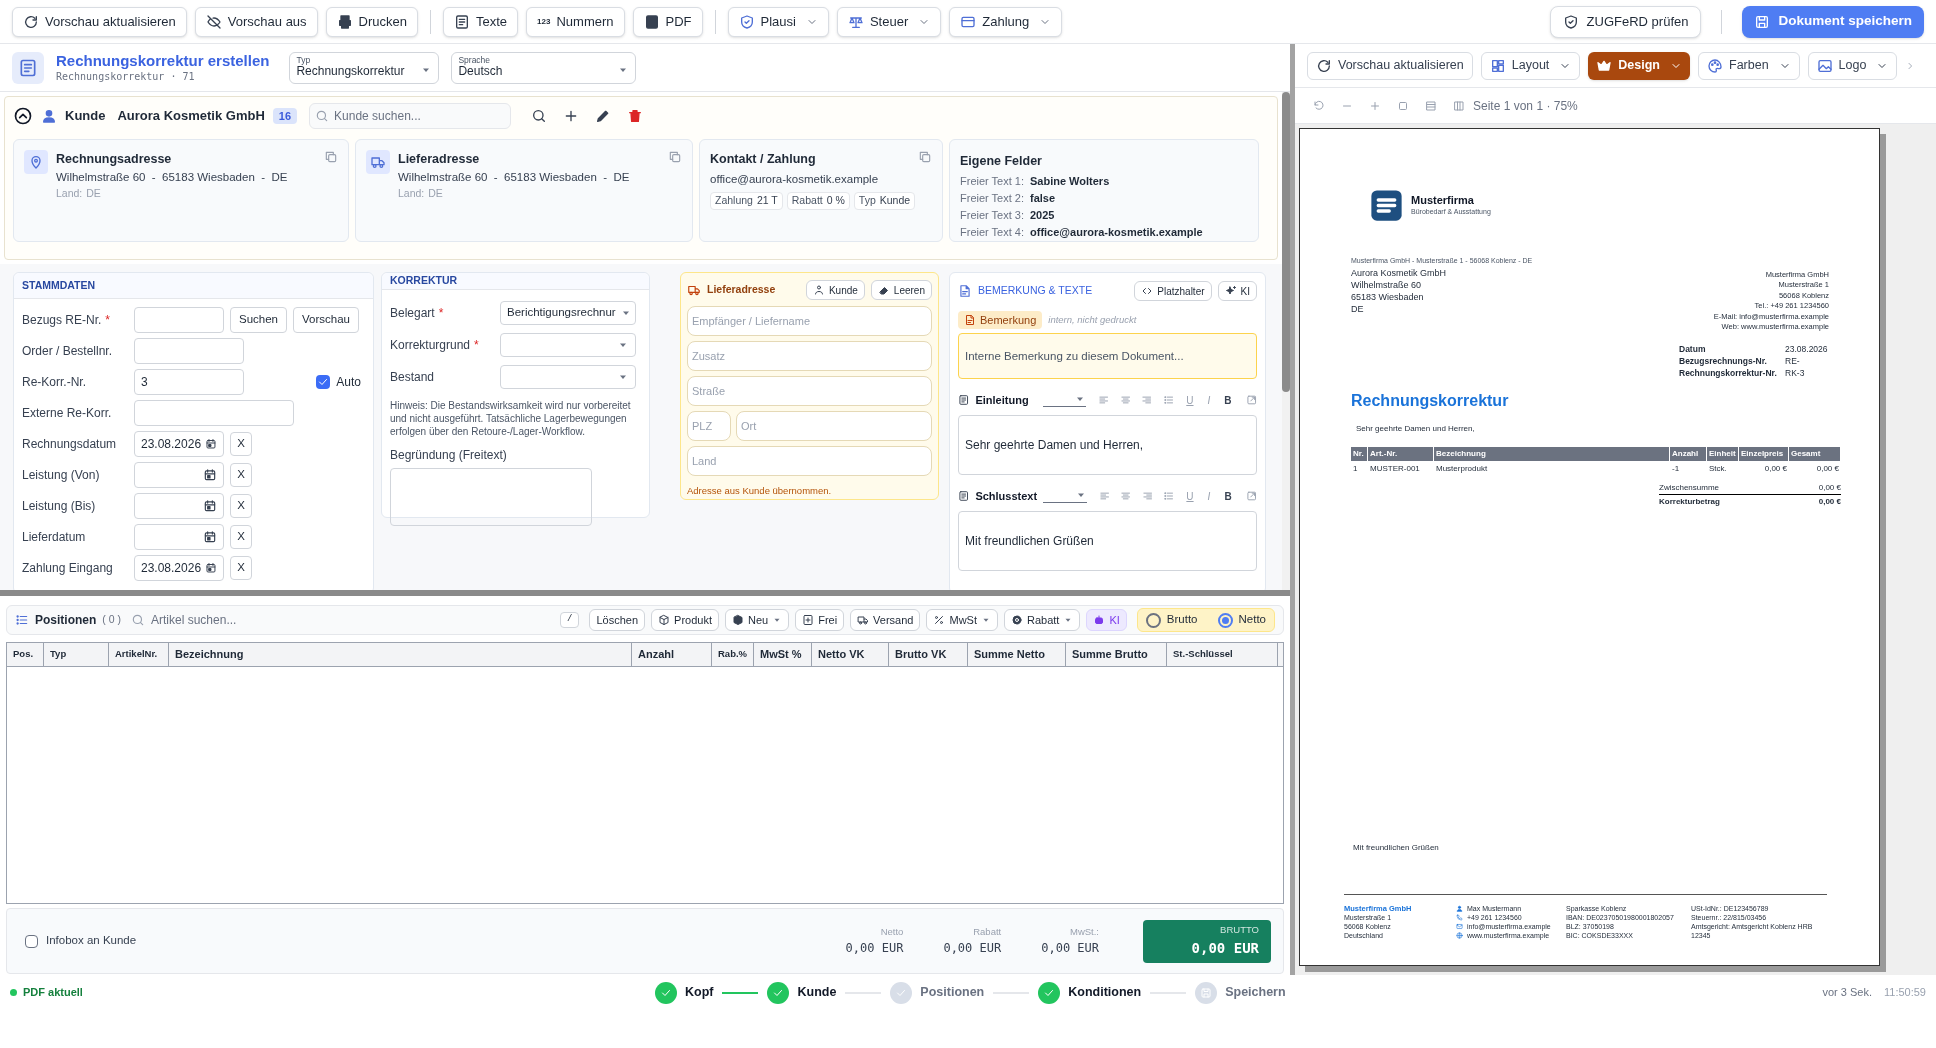  I want to click on clear-button: Leeren, so click(901, 290).